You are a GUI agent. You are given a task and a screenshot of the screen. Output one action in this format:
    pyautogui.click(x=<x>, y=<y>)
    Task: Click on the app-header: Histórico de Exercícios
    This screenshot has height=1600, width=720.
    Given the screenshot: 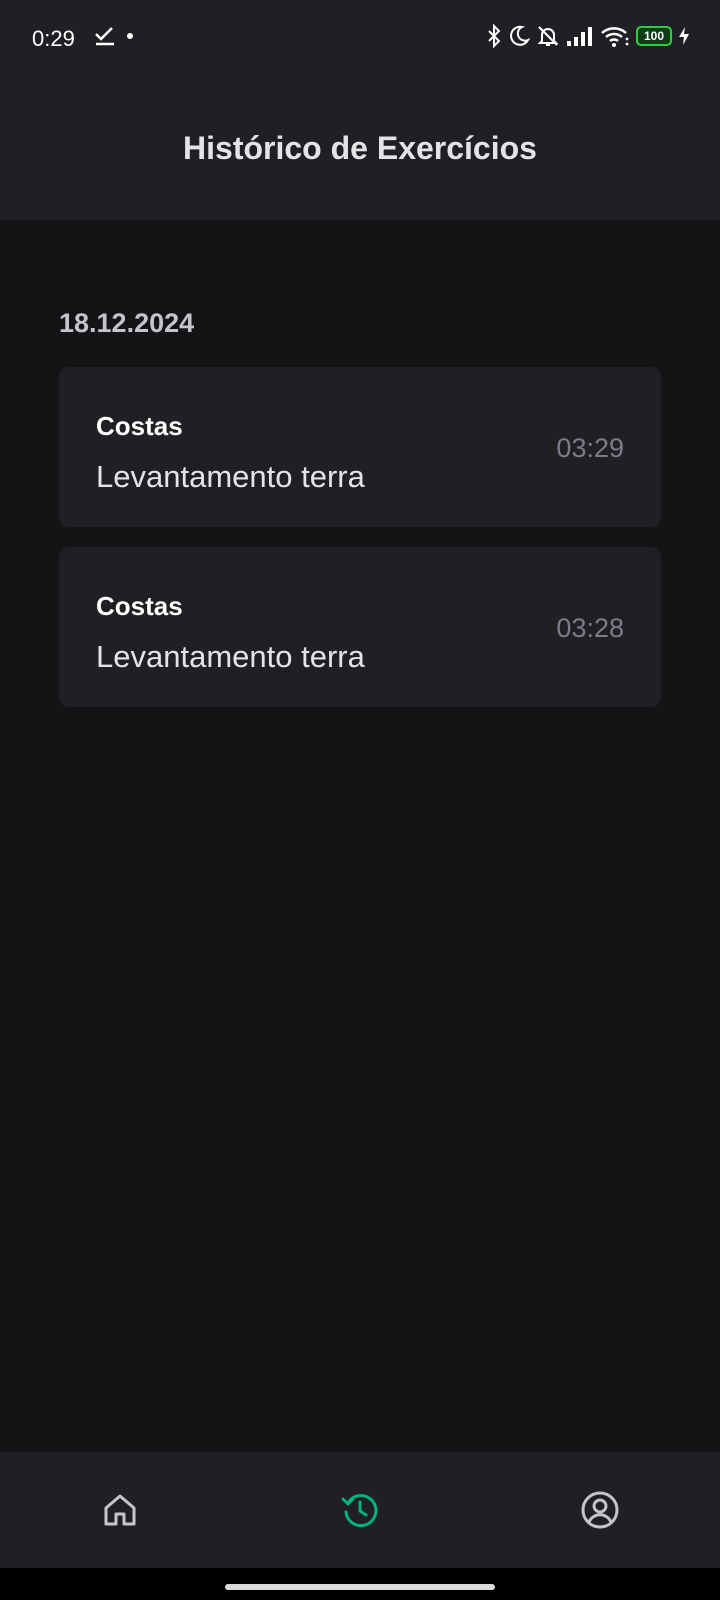 What is the action you would take?
    pyautogui.click(x=360, y=150)
    